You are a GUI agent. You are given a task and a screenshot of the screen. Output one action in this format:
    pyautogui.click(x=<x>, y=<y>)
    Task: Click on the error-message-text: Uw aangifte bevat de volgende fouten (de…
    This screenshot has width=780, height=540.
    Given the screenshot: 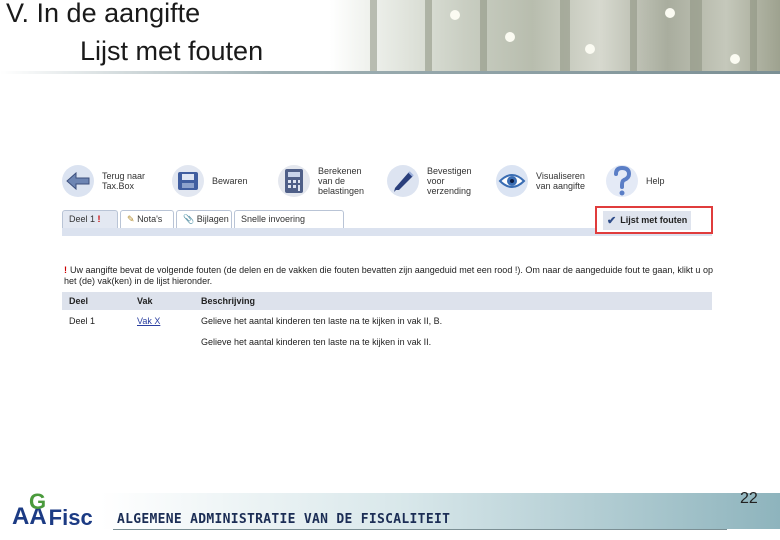 What is the action you would take?
    pyautogui.click(x=388, y=275)
    